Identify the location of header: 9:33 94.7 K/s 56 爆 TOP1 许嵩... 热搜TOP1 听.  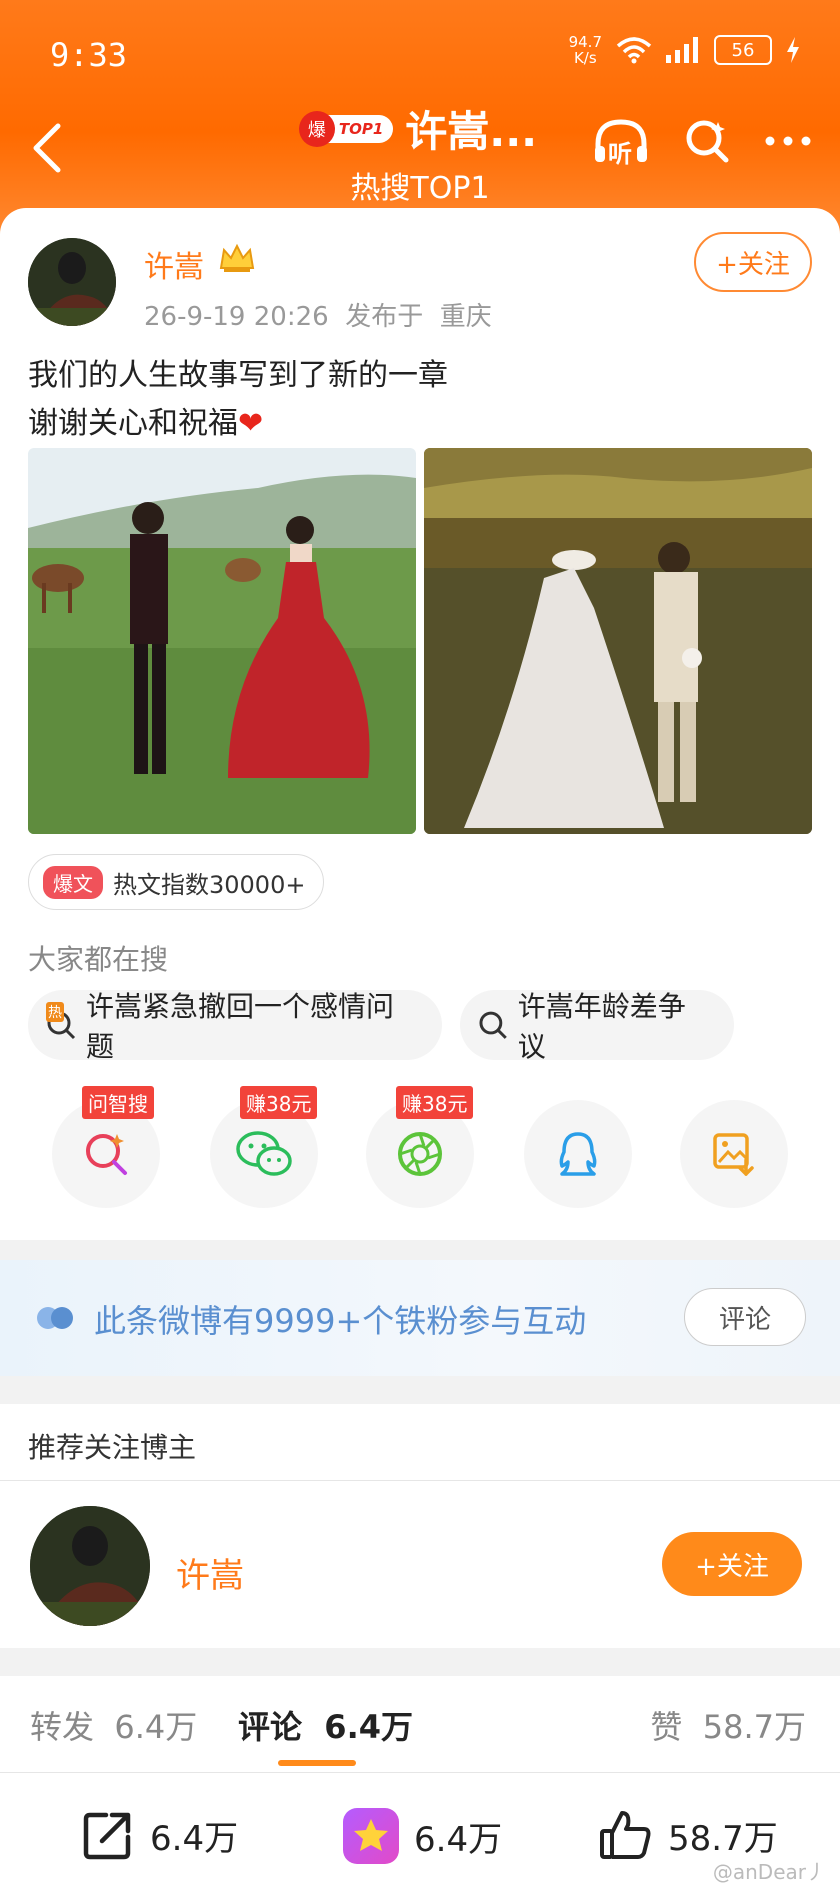
(420, 120).